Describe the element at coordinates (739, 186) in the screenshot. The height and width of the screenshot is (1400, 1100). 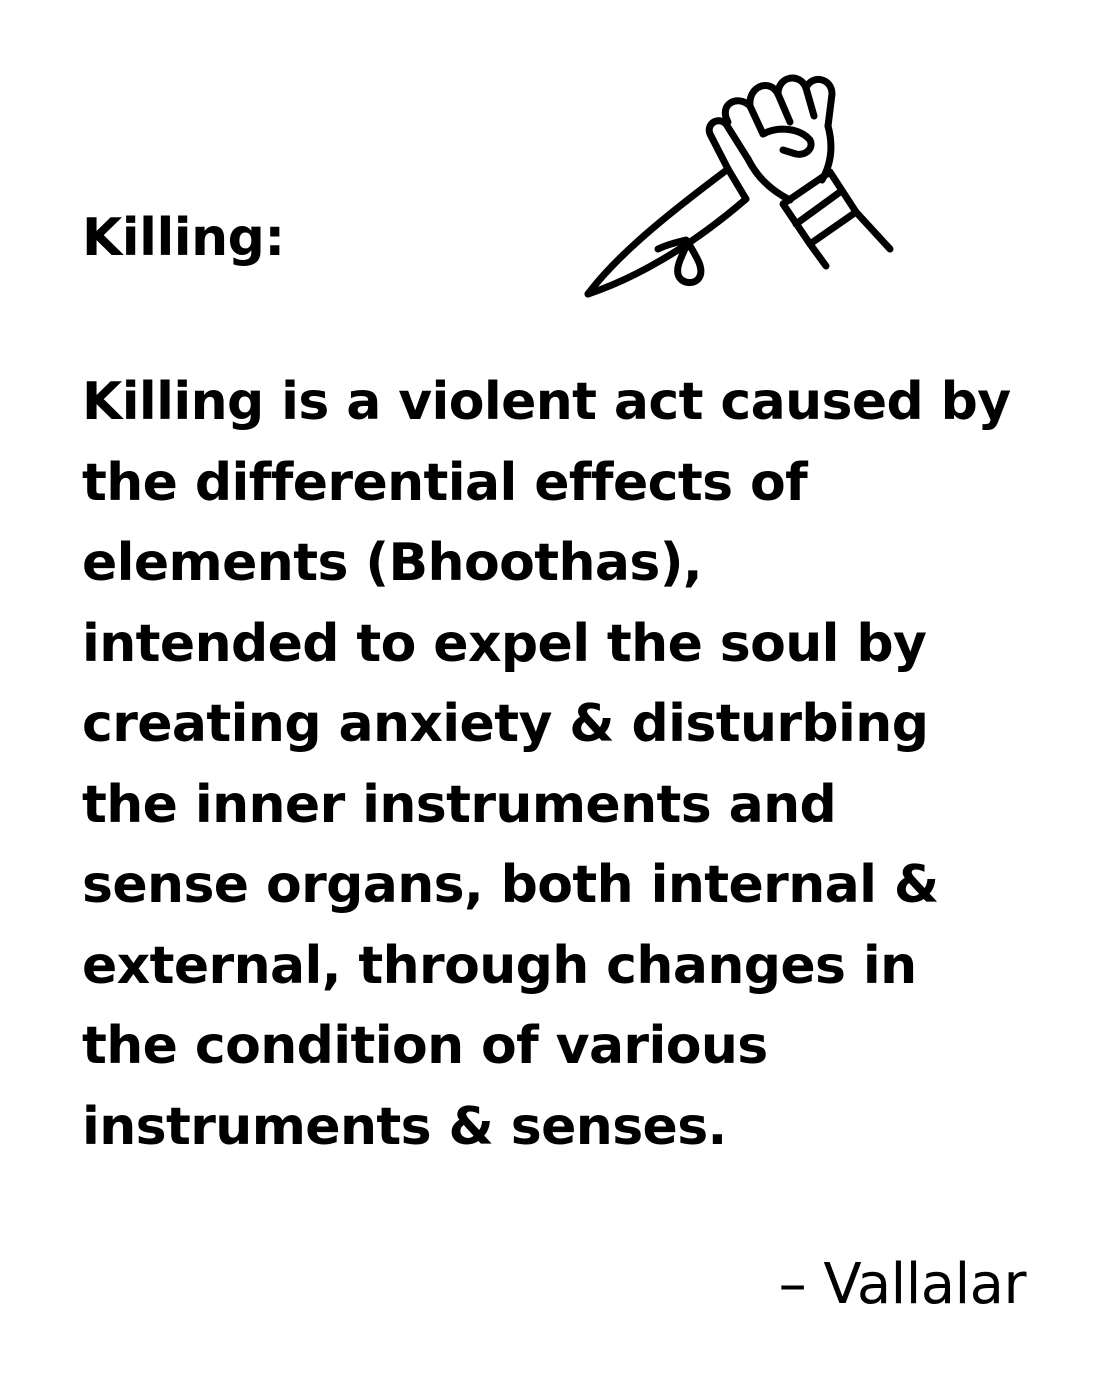
I see `hand-holding-bloody-knife-icon` at that location.